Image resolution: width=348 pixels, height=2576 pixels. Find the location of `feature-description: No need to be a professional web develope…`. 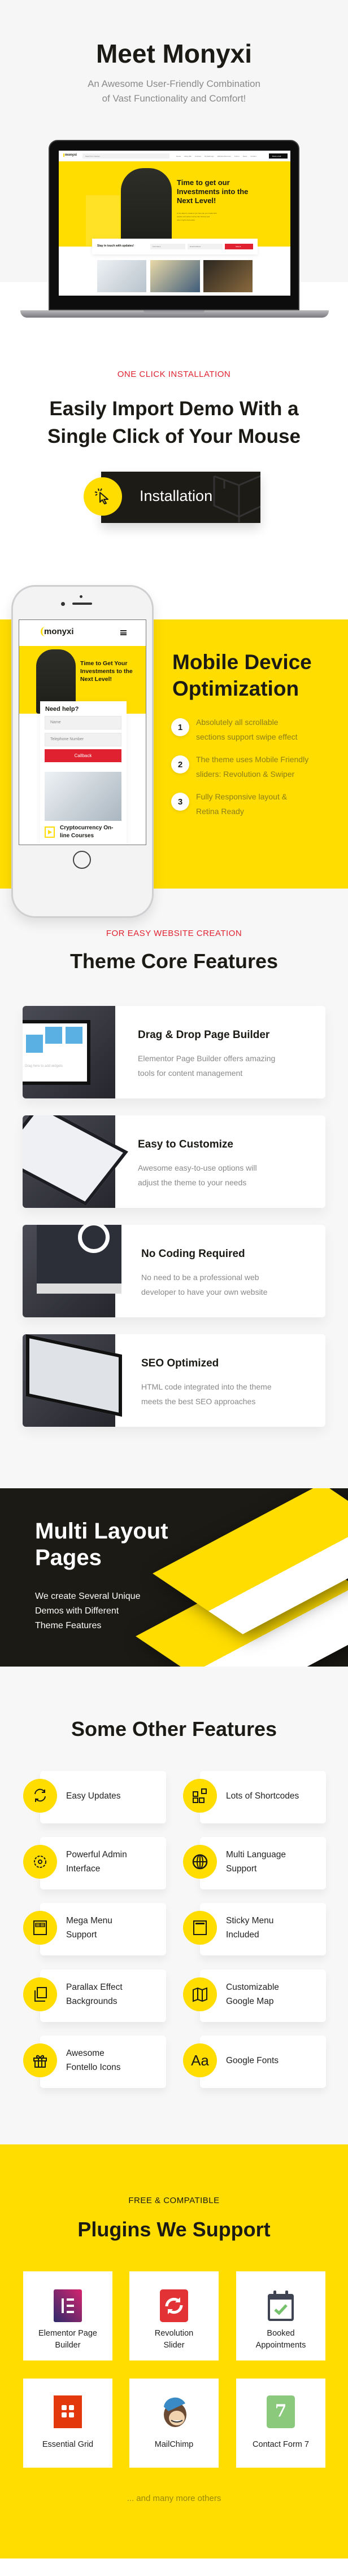

feature-description: No need to be a professional web develope… is located at coordinates (204, 1284).